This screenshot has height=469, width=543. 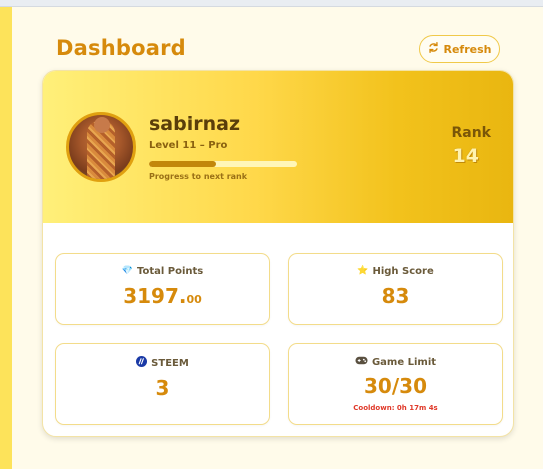 What do you see at coordinates (195, 124) in the screenshot?
I see `username: sabirnaz` at bounding box center [195, 124].